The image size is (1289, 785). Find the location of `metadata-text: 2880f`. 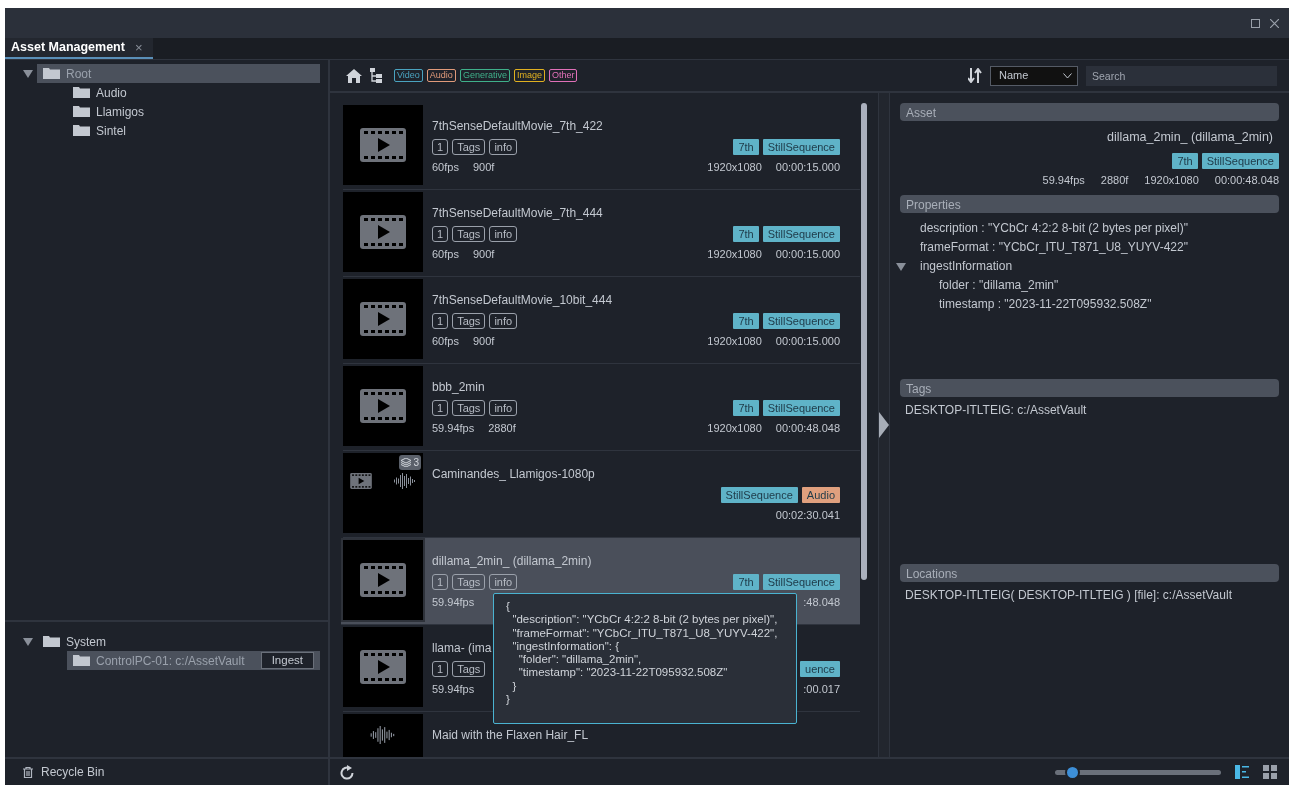

metadata-text: 2880f is located at coordinates (1114, 180).